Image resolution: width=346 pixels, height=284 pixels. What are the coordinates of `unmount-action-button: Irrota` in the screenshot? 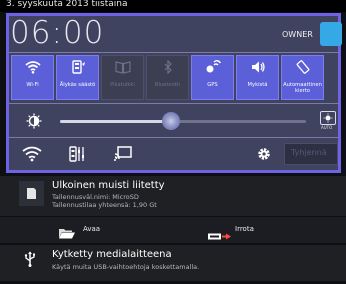 It's located at (244, 229).